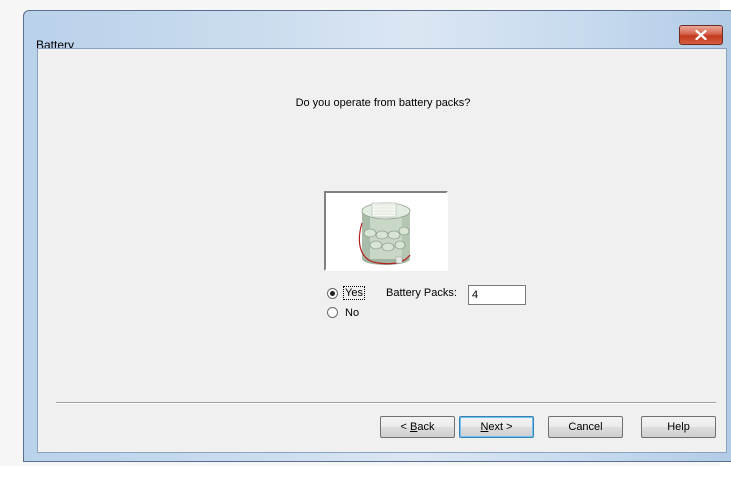 The image size is (731, 482). I want to click on title-bar, so click(377, 25).